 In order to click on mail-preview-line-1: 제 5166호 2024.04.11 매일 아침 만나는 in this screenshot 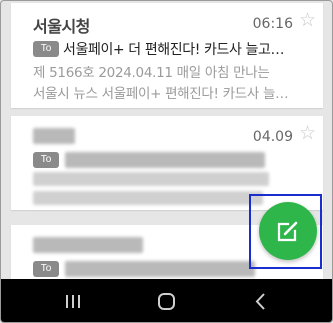, I will do `click(151, 73)`.